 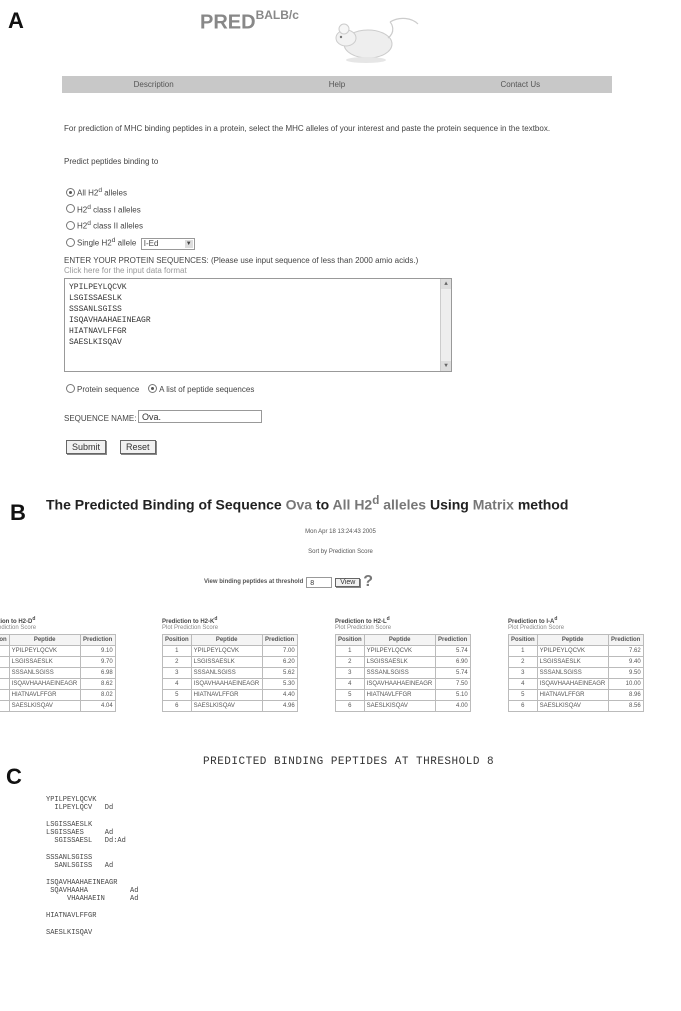 I want to click on peptide-cell: SAESLKISQAV, so click(x=399, y=706).